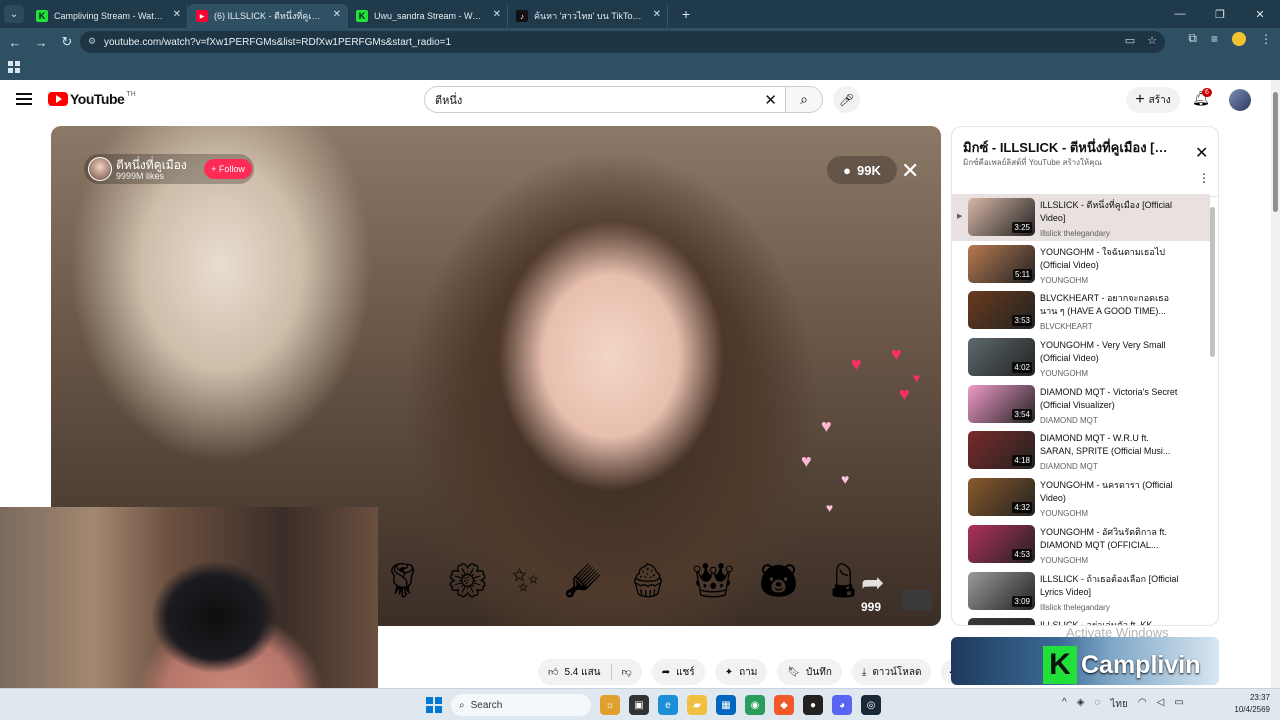  Describe the element at coordinates (697, 705) in the screenshot. I see `file-explorer-icon: ▰` at that location.